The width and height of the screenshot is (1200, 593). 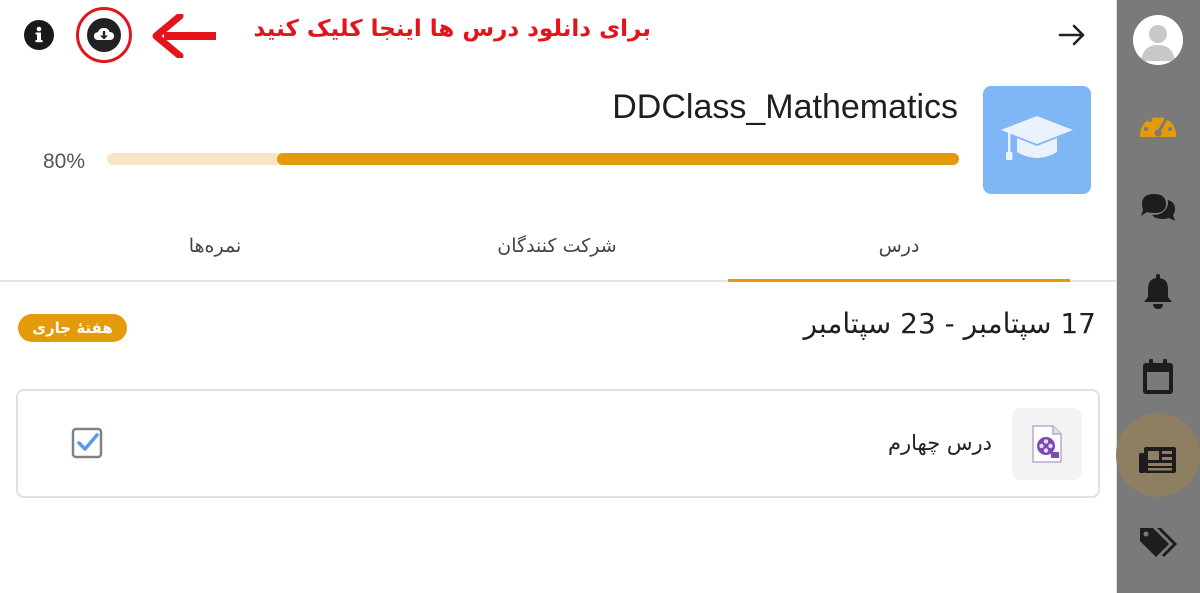 What do you see at coordinates (72, 328) in the screenshot?
I see `current-week-badge: هفتهٔ جاری` at bounding box center [72, 328].